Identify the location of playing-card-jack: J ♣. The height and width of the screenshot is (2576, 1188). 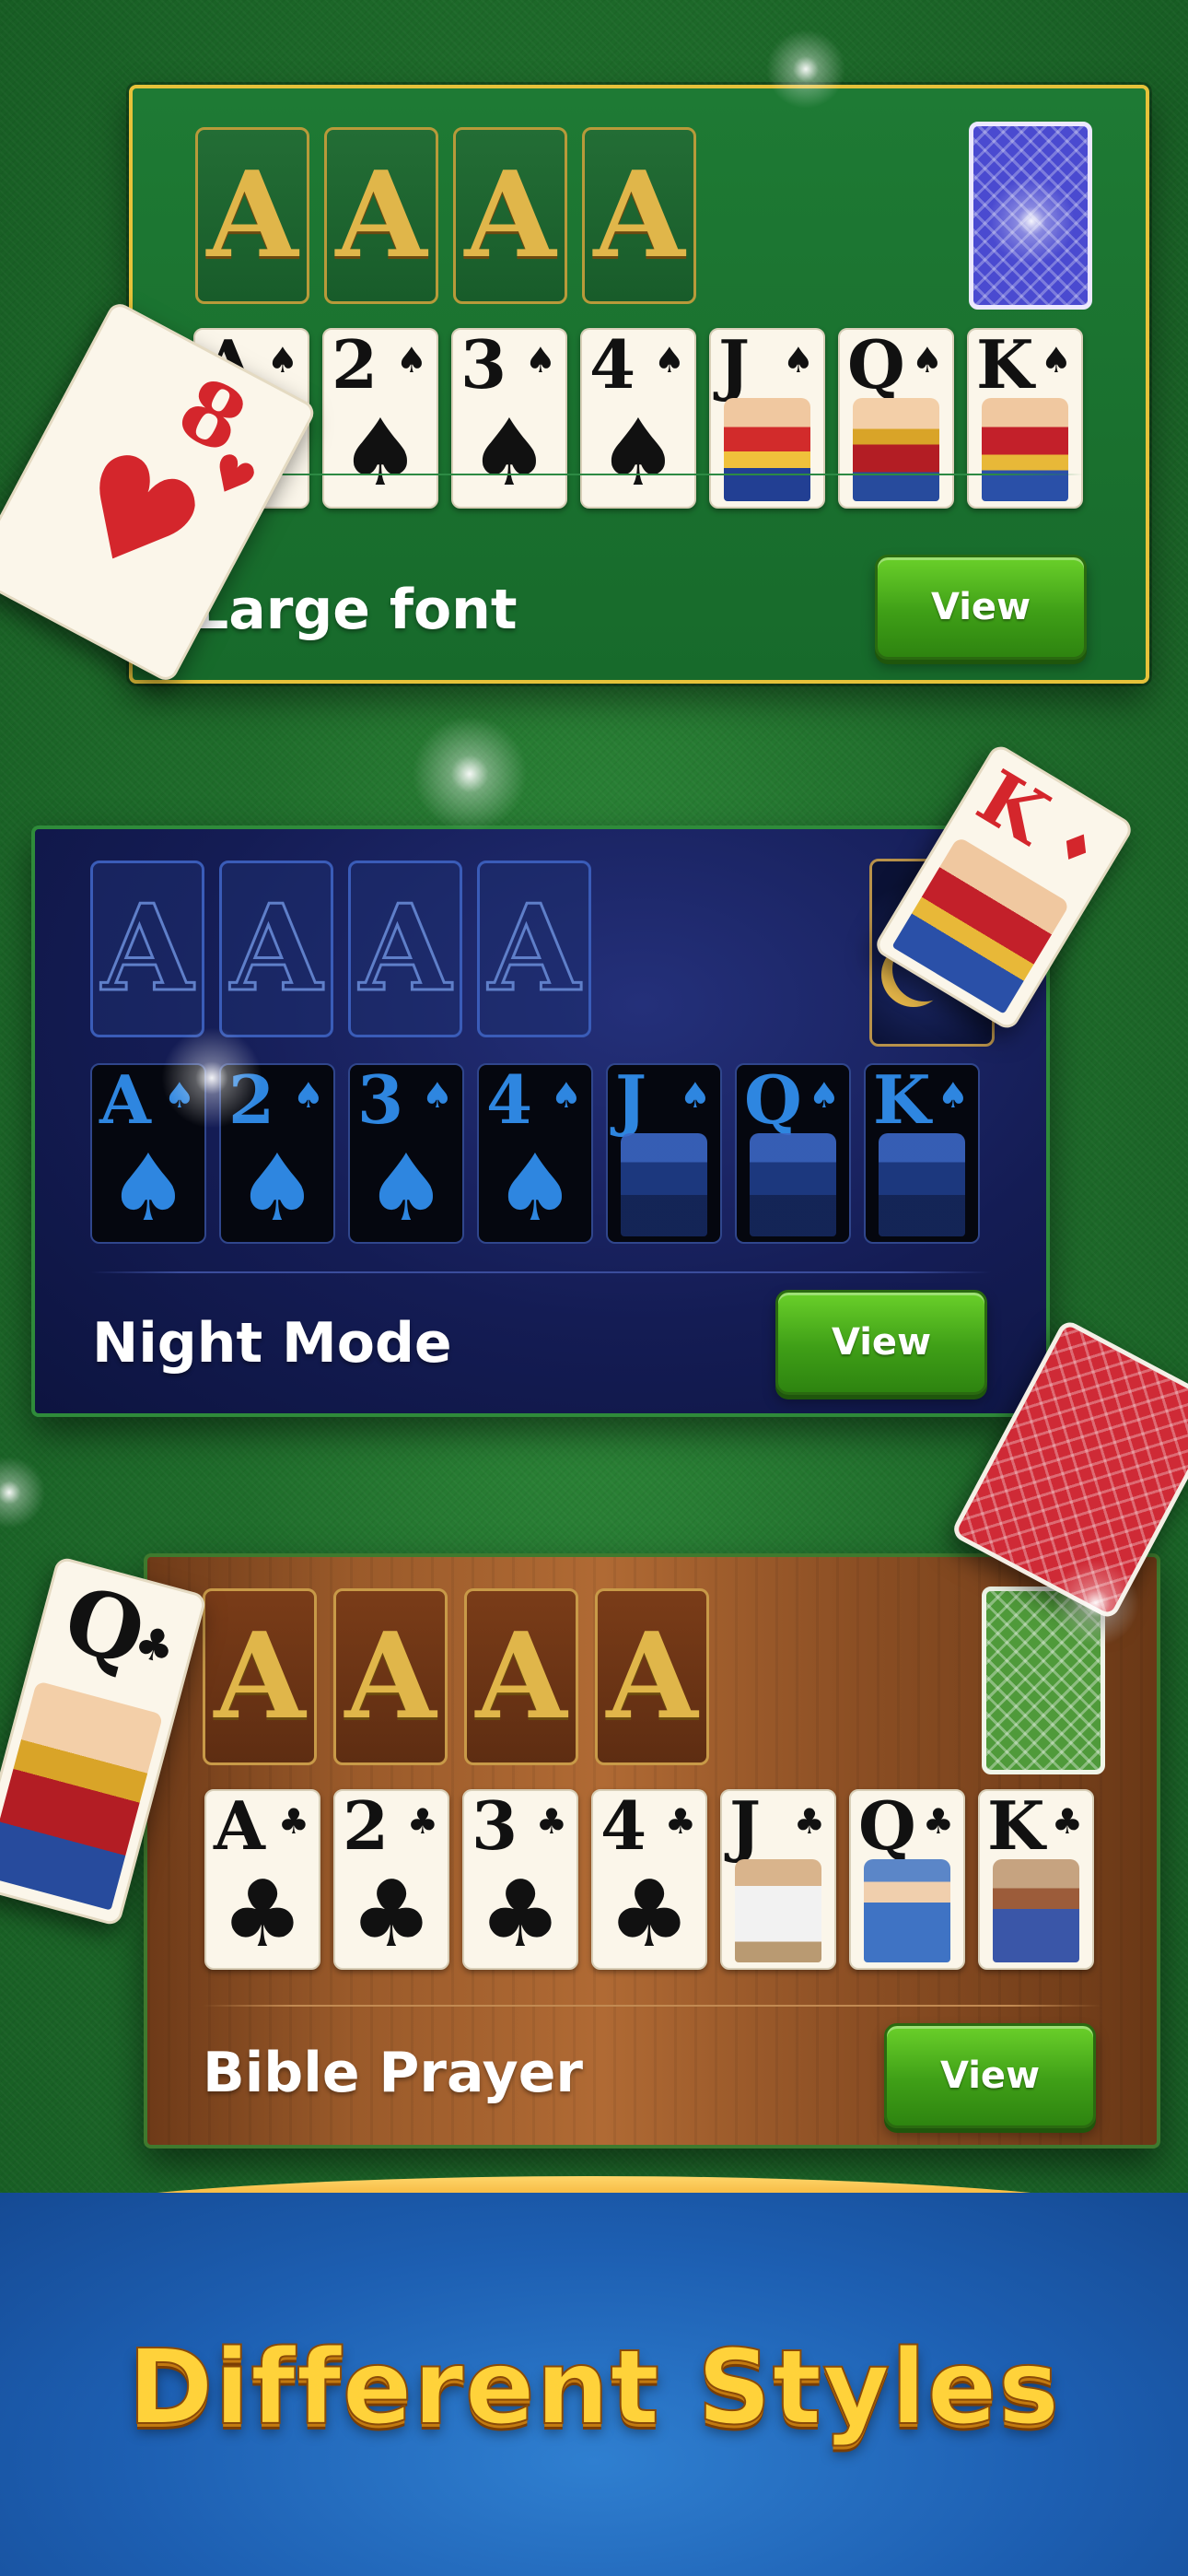
(778, 1879).